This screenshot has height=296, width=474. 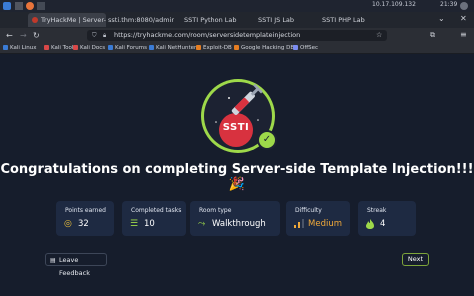 What do you see at coordinates (318, 218) in the screenshot?
I see `stat-card-difficulty: Difficulty Medium` at bounding box center [318, 218].